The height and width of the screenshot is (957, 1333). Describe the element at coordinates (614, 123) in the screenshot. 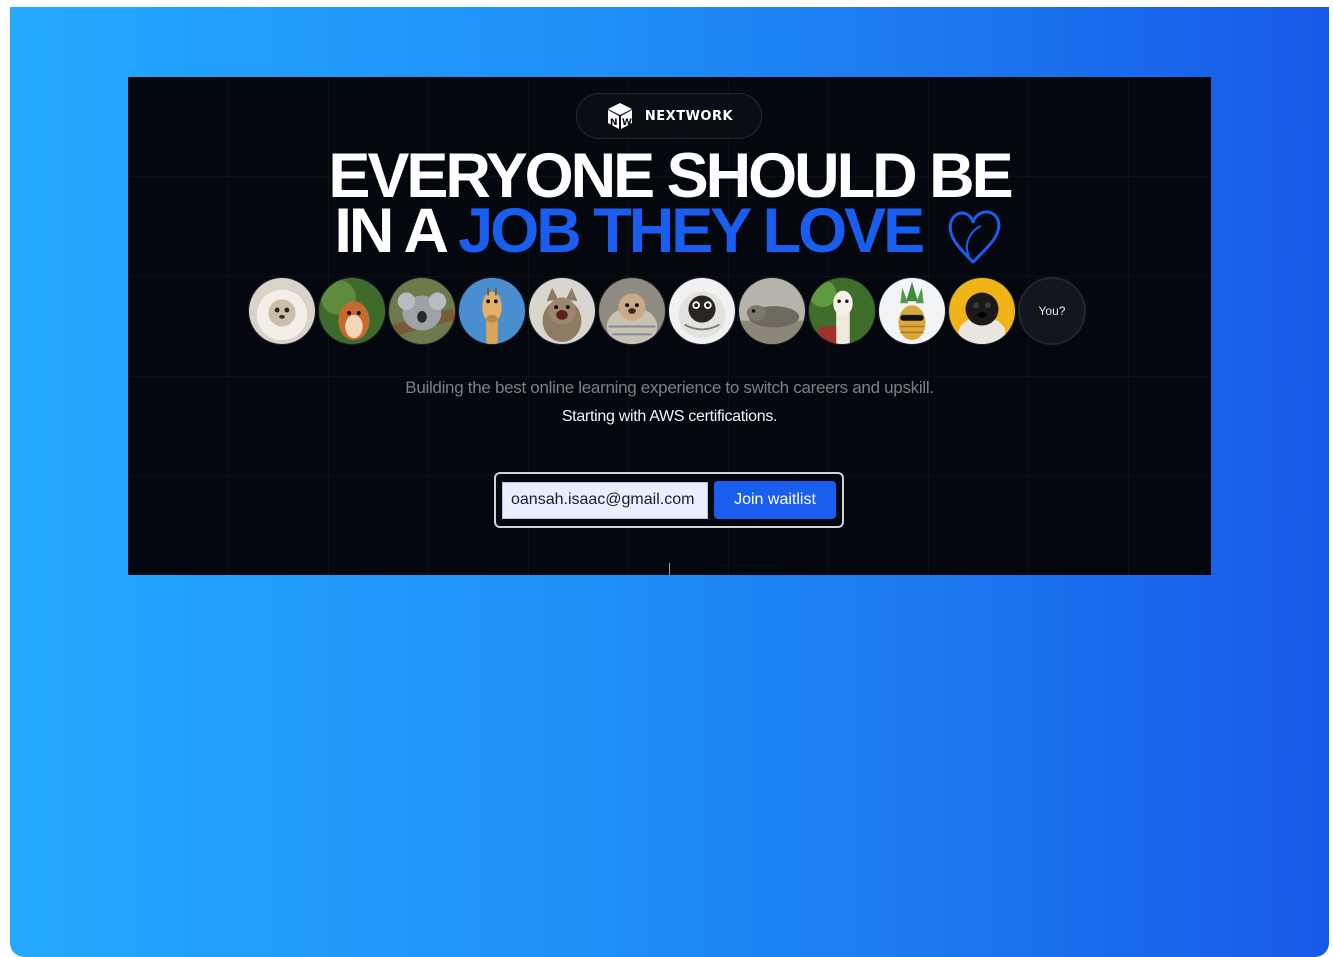

I see `svg-text: N` at that location.